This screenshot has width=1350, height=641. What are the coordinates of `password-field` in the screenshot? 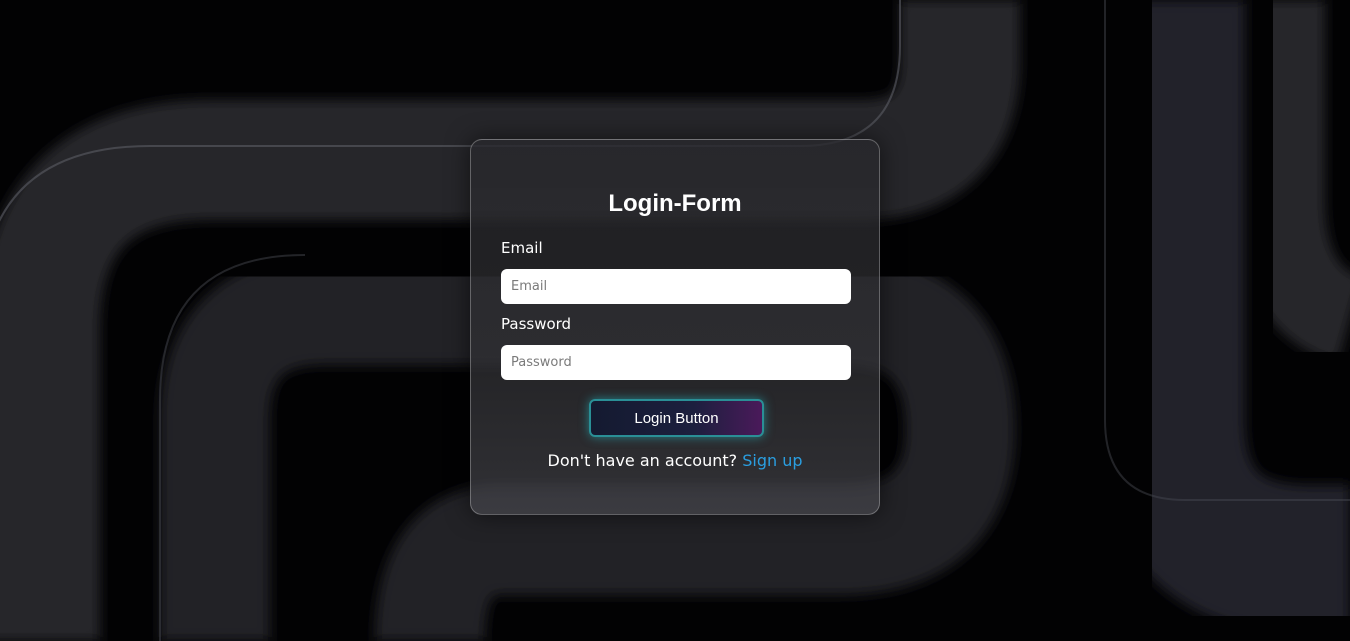 It's located at (676, 362).